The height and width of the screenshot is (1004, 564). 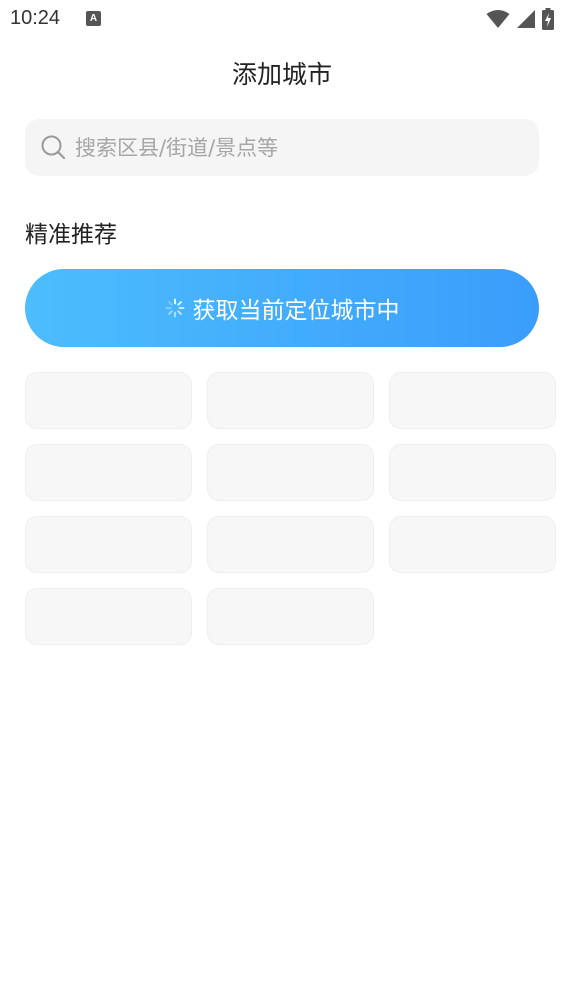 I want to click on locate-button-label: 获取当前定位城市中, so click(x=296, y=311).